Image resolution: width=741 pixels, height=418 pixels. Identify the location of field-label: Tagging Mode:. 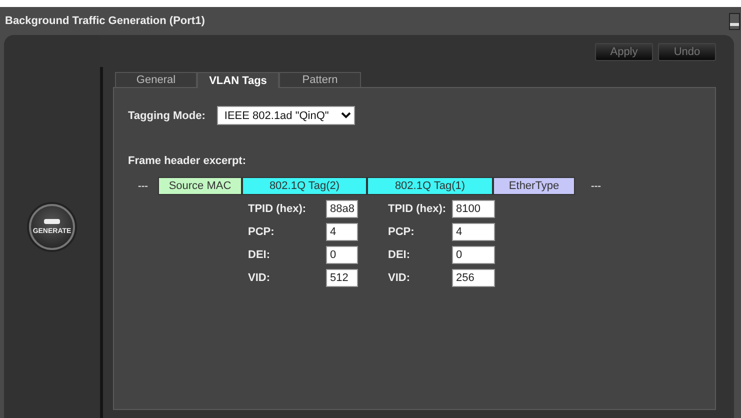
(167, 116).